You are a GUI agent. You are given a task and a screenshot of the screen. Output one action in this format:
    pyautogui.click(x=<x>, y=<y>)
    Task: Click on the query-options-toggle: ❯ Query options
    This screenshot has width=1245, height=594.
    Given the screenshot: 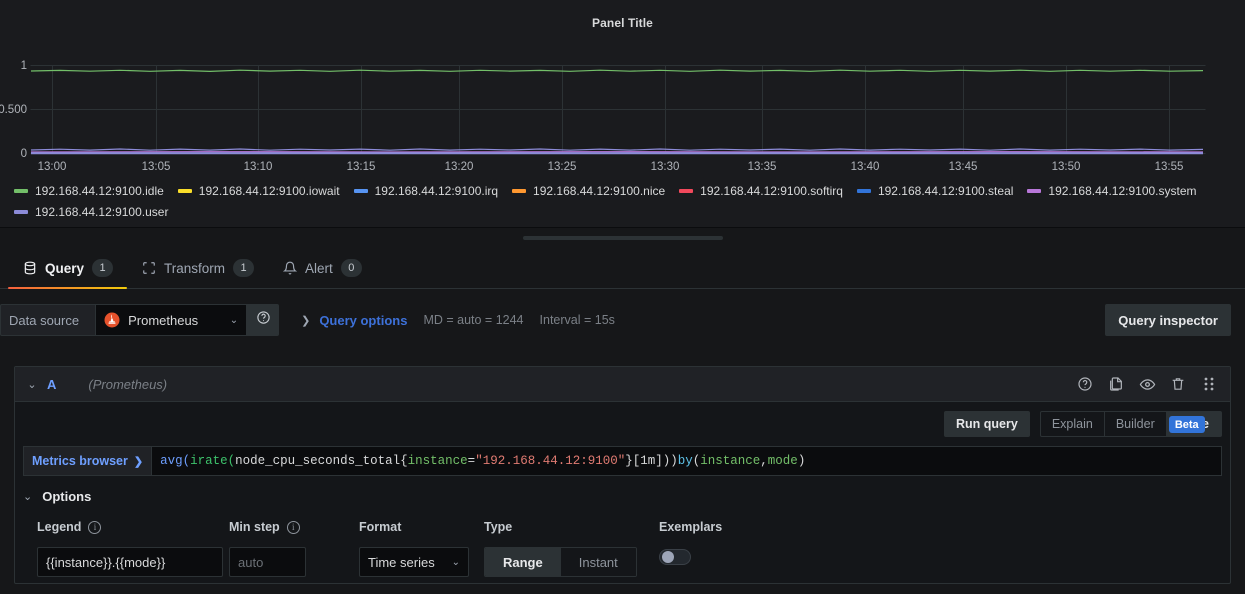 What is the action you would take?
    pyautogui.click(x=354, y=320)
    